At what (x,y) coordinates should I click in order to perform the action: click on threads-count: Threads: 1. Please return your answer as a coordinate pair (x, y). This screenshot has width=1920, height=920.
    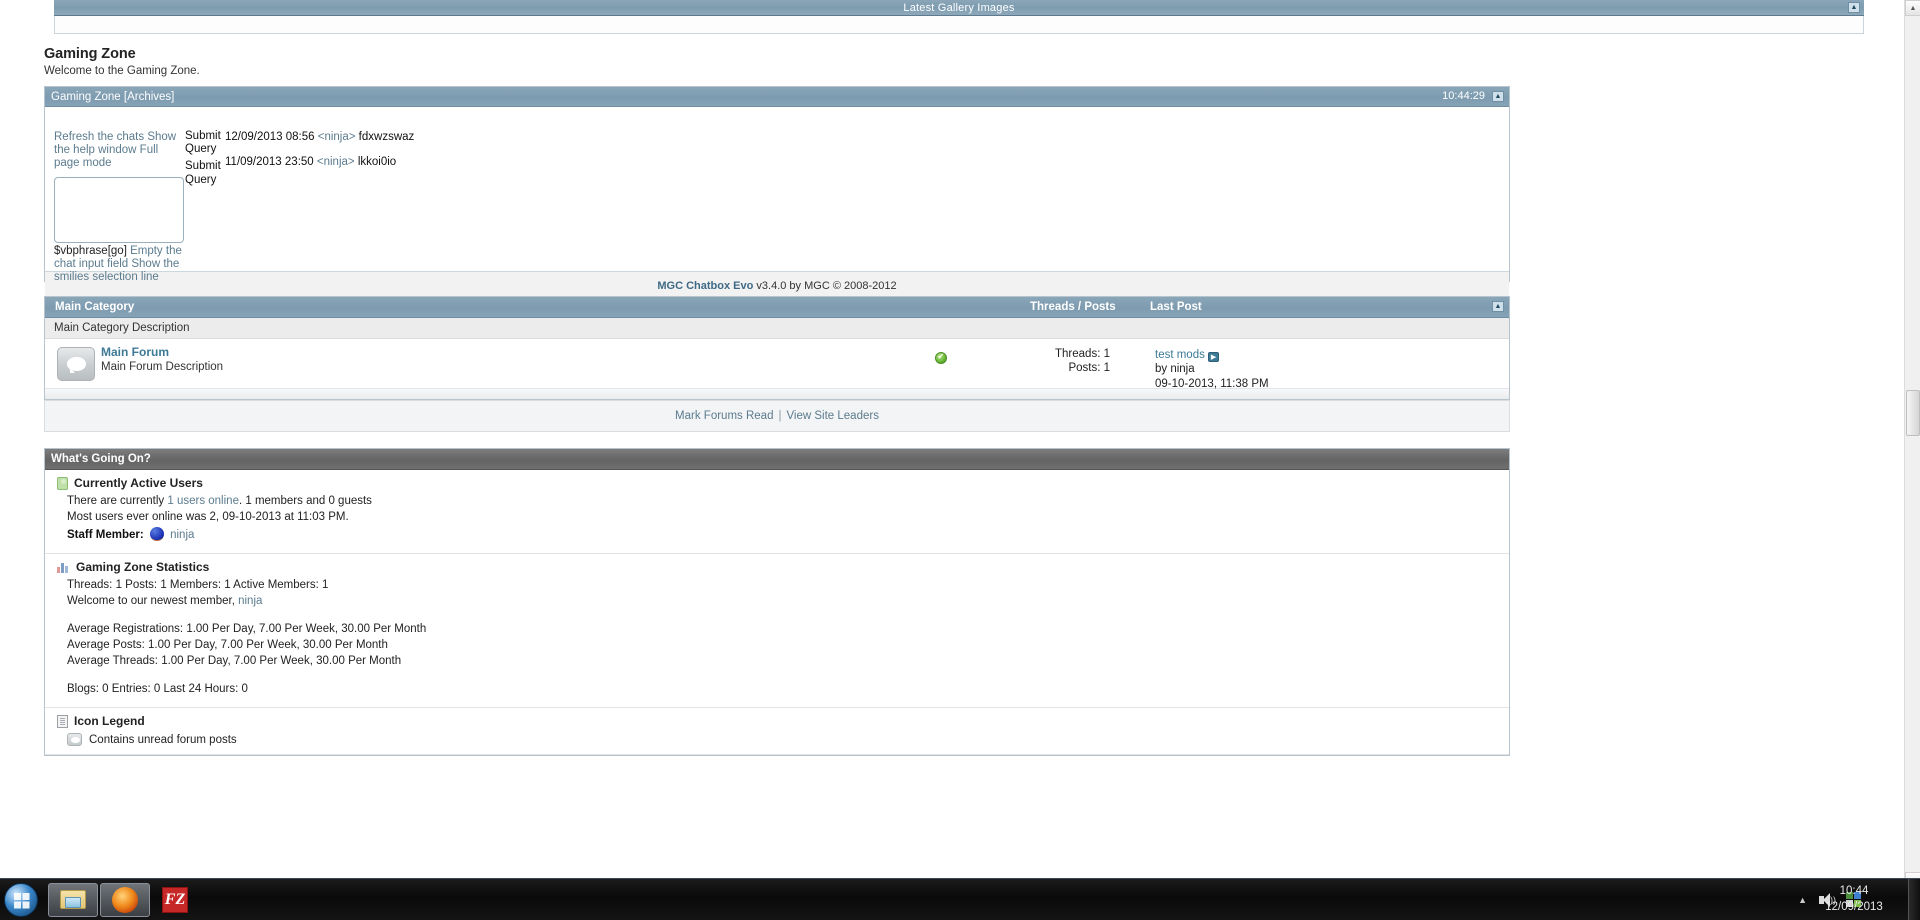
    Looking at the image, I should click on (1082, 354).